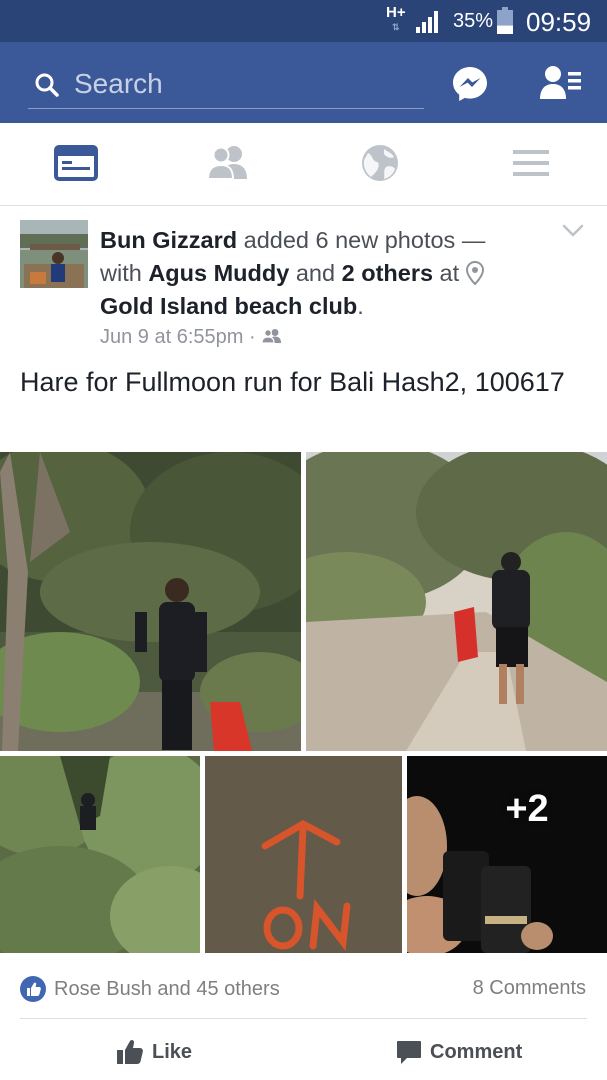 The height and width of the screenshot is (1080, 607). I want to click on globe-icon, so click(380, 163).